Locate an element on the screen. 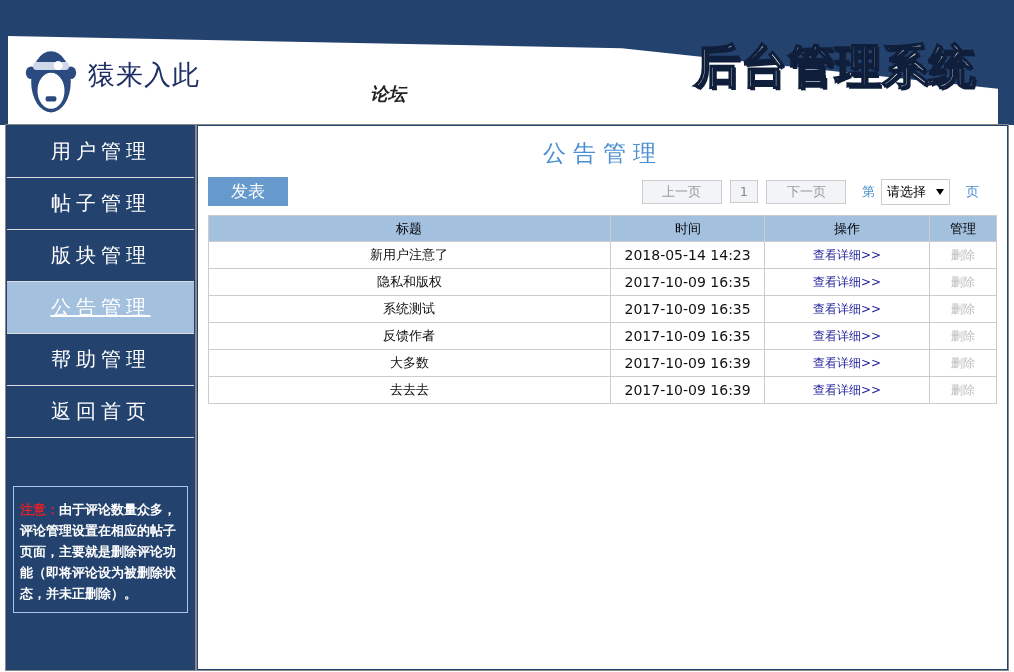 The height and width of the screenshot is (672, 1014). page-number: 1 is located at coordinates (743, 191).